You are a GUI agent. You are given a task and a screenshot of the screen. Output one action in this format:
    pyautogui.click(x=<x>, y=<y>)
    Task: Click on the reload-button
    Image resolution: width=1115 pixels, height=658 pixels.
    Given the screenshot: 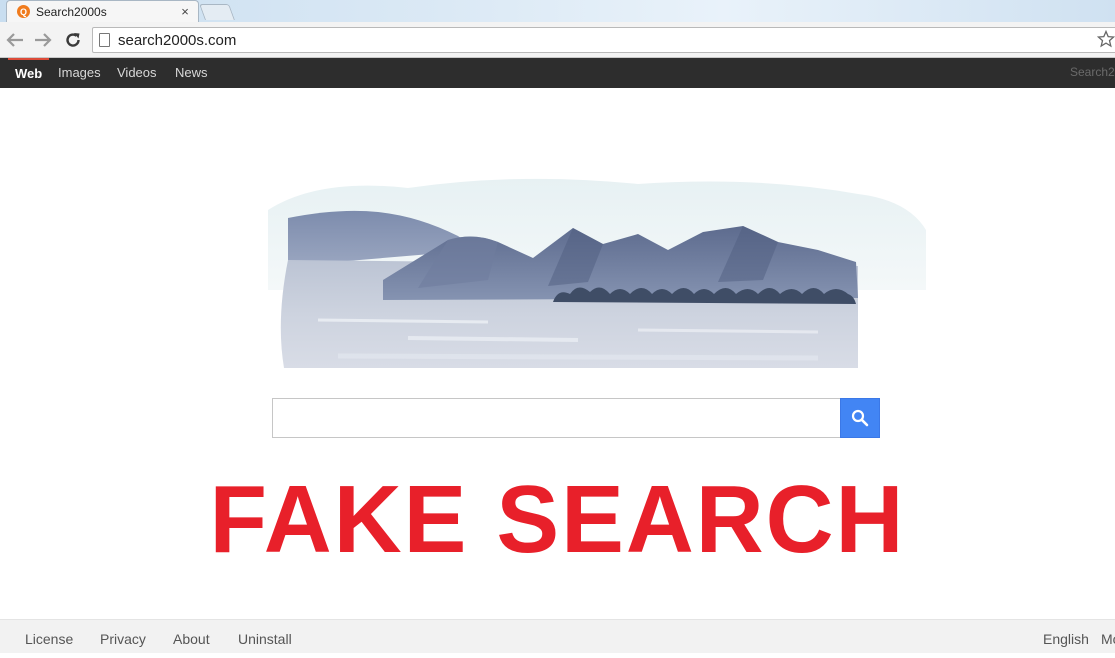 What is the action you would take?
    pyautogui.click(x=73, y=40)
    